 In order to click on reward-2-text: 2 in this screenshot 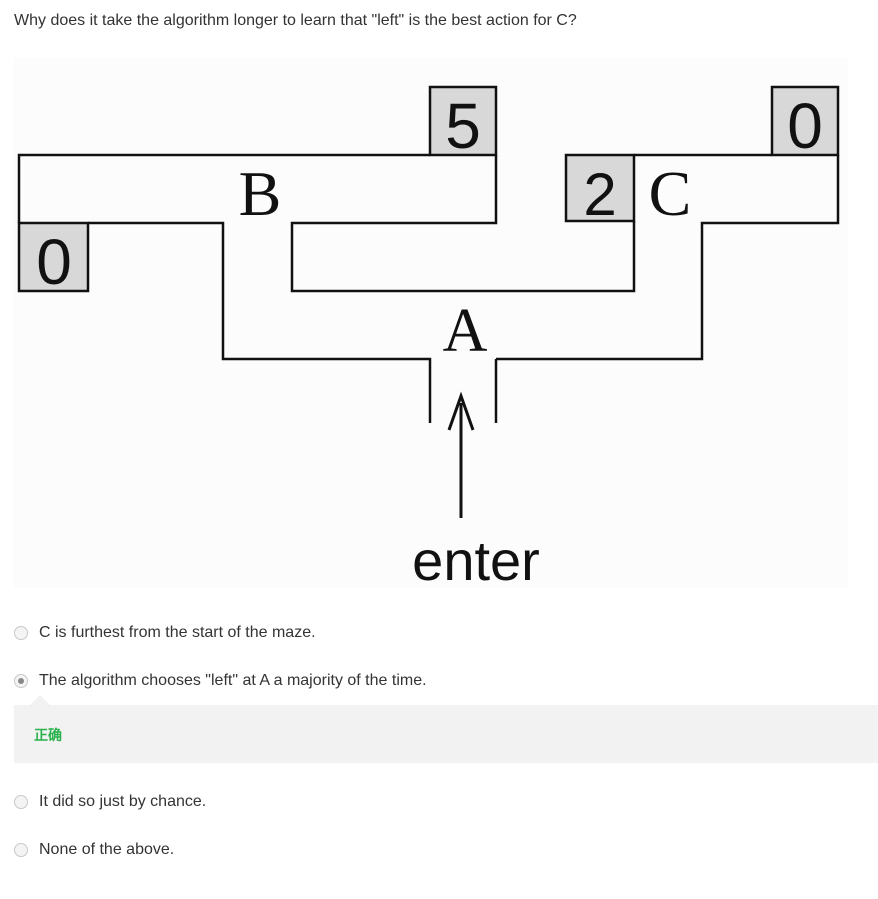, I will do `click(599, 194)`.